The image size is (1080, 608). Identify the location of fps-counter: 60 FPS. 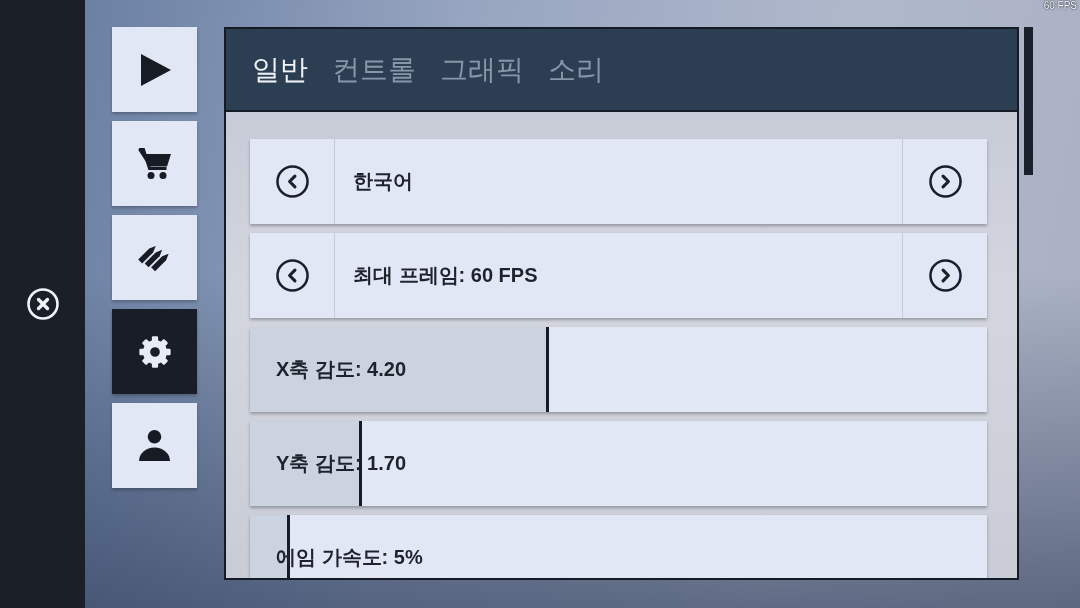
(1060, 5).